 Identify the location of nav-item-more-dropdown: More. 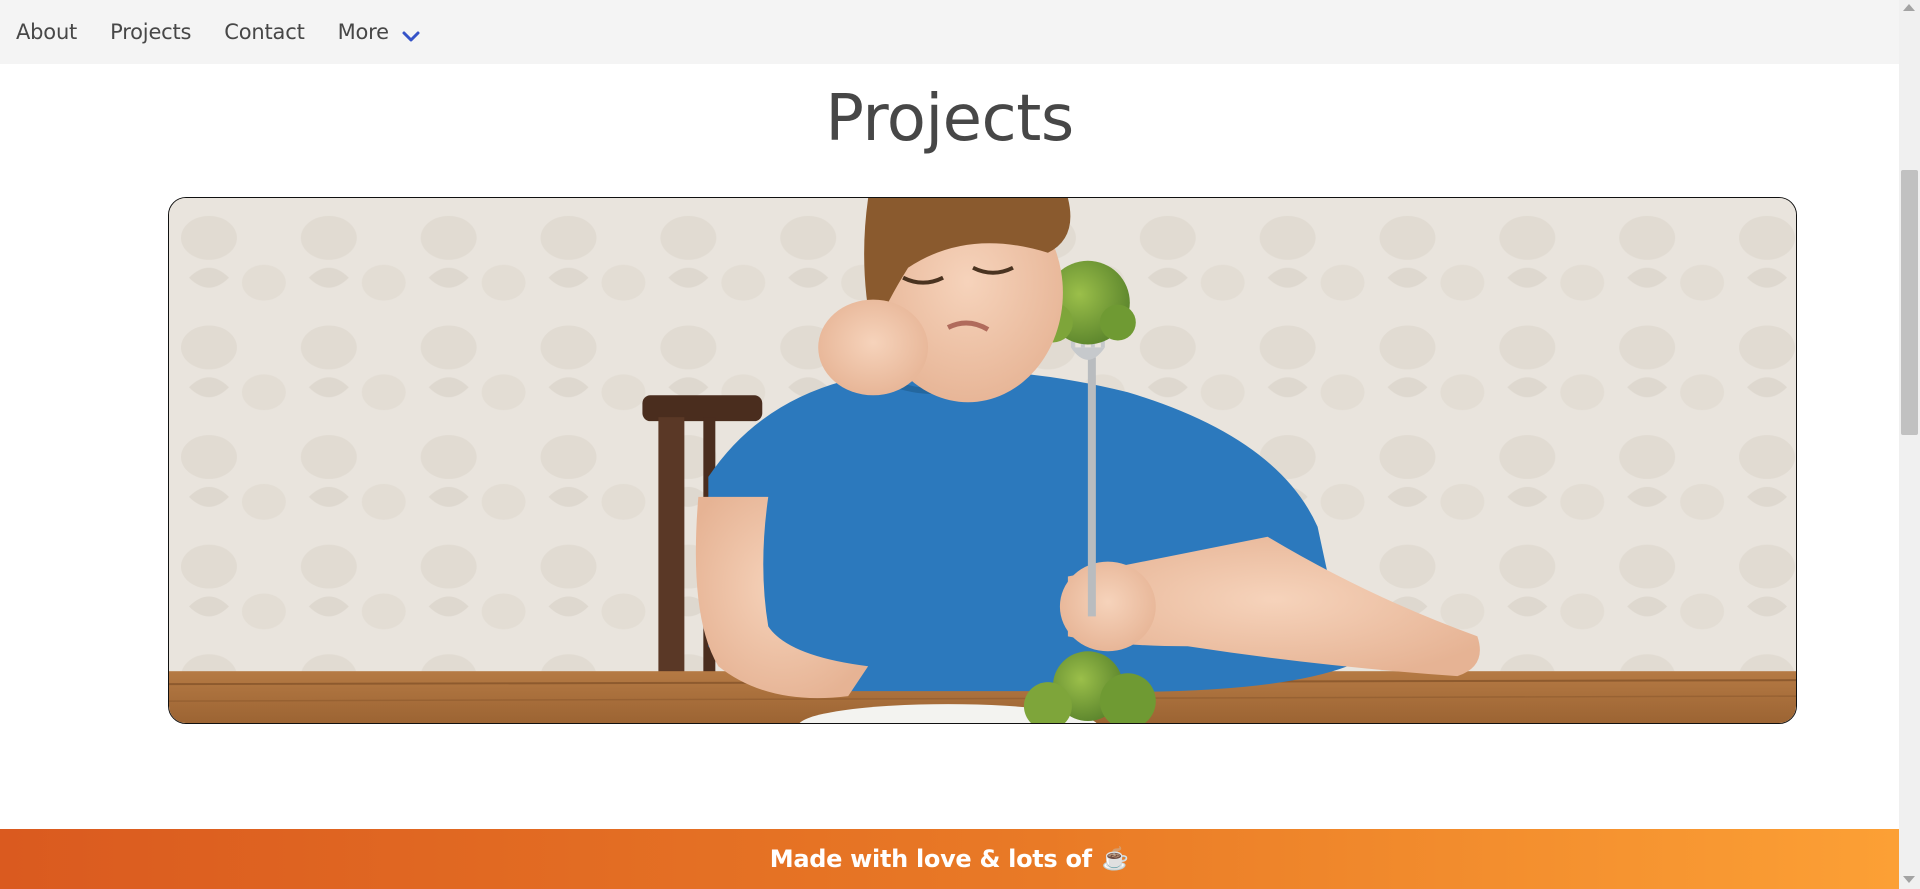
(379, 32).